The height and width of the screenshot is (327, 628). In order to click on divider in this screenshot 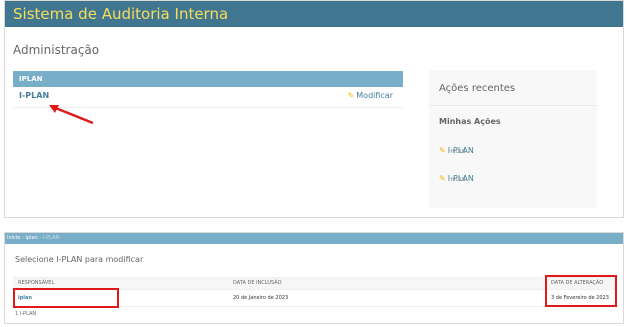, I will do `click(513, 105)`.